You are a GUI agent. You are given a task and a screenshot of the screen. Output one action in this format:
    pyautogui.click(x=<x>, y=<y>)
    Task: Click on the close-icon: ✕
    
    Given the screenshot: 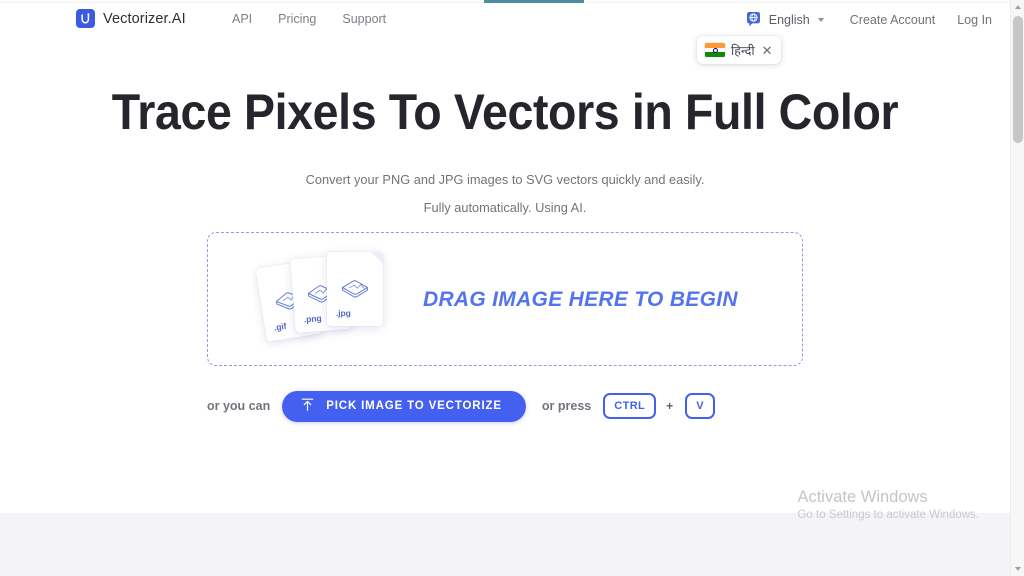 What is the action you would take?
    pyautogui.click(x=767, y=50)
    